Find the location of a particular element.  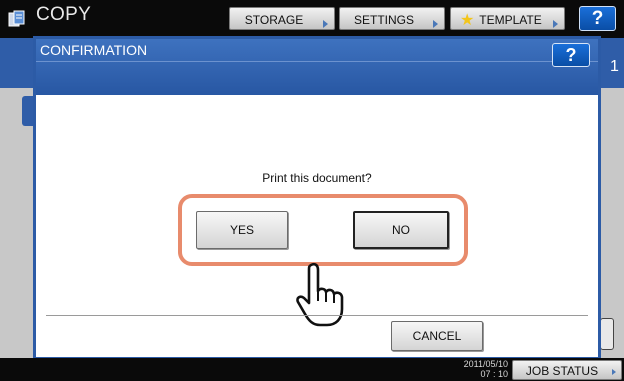

dialog-footer-divider is located at coordinates (317, 315).